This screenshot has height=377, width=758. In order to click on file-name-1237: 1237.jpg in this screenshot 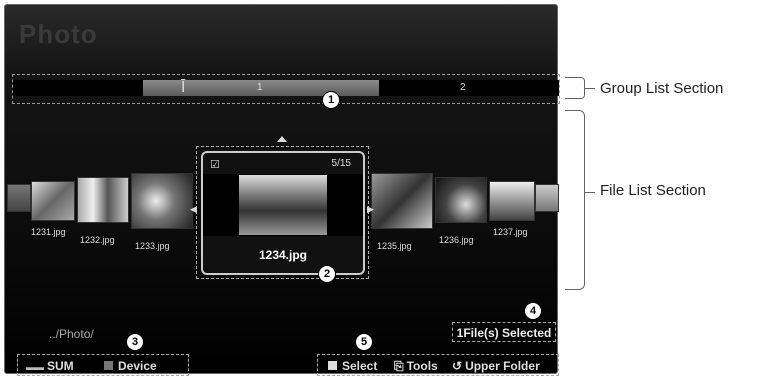, I will do `click(510, 232)`.